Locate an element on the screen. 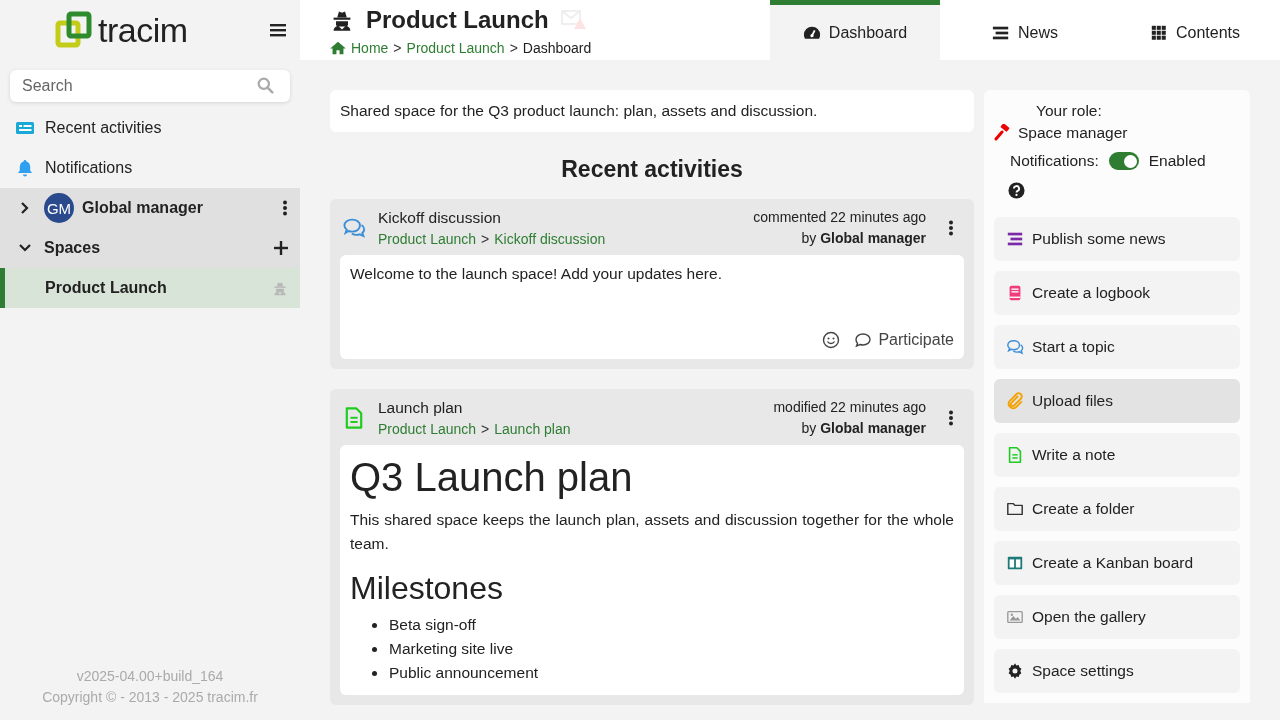 The height and width of the screenshot is (720, 1280). kanban-icon is located at coordinates (1015, 563).